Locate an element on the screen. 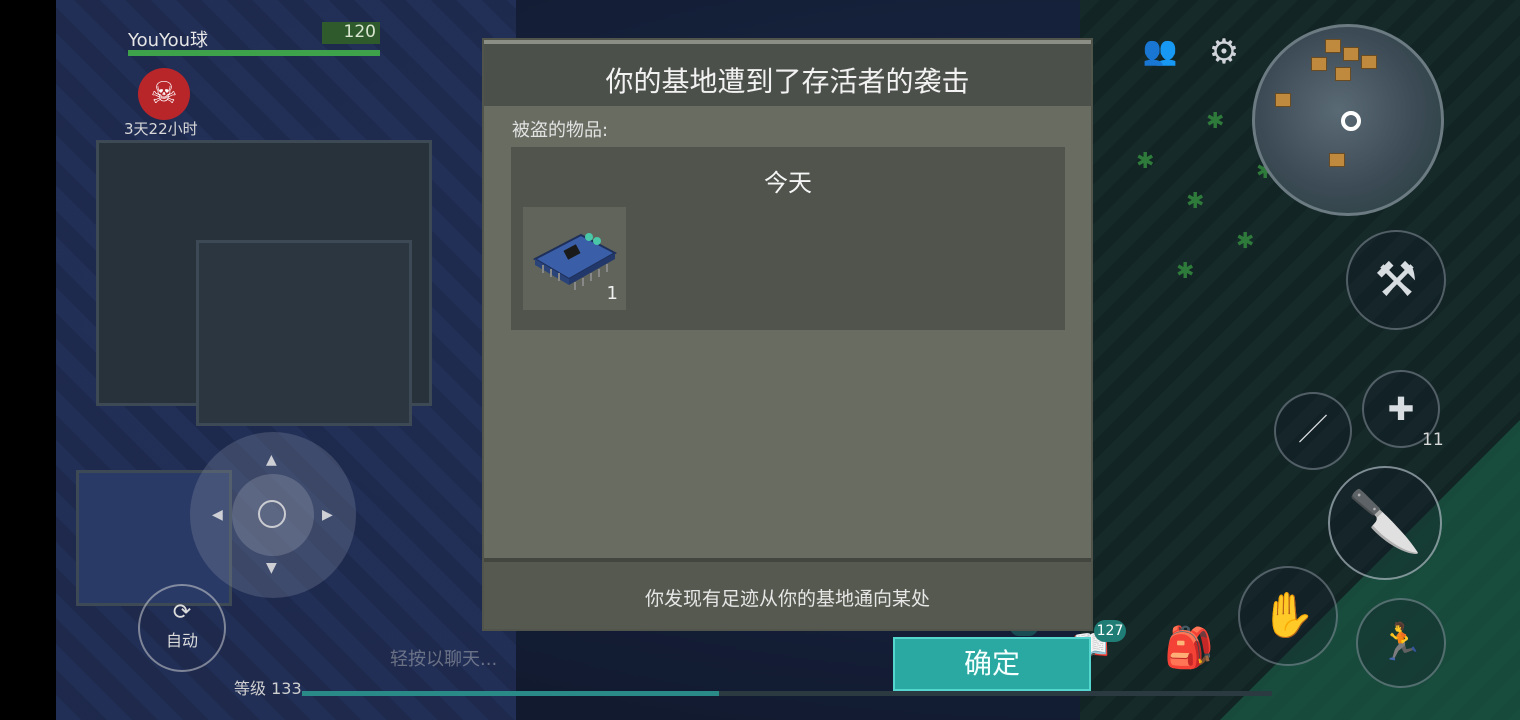 This screenshot has height=720, width=1520. level-label: 等级 133 is located at coordinates (268, 688).